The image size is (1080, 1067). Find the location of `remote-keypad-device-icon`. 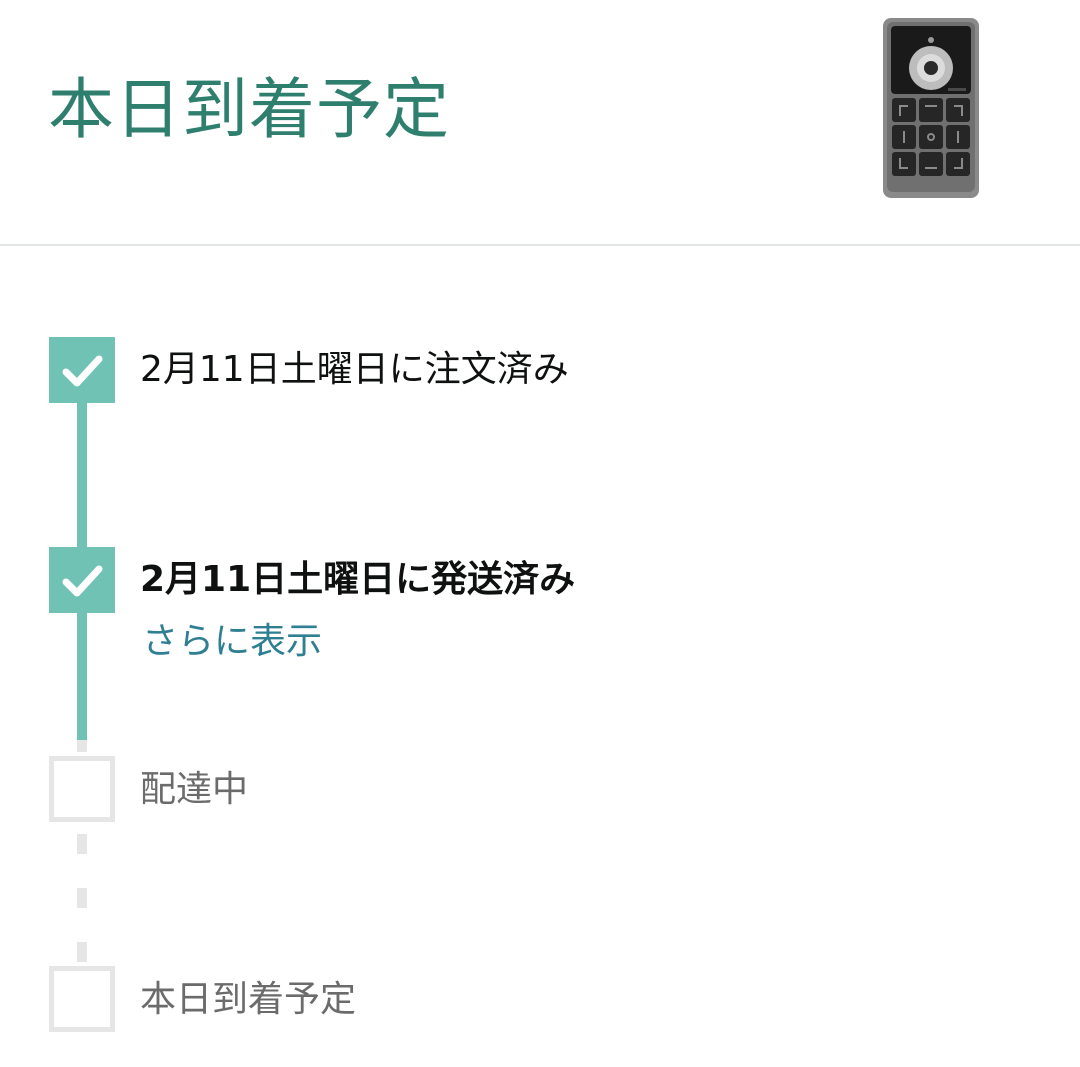

remote-keypad-device-icon is located at coordinates (931, 108).